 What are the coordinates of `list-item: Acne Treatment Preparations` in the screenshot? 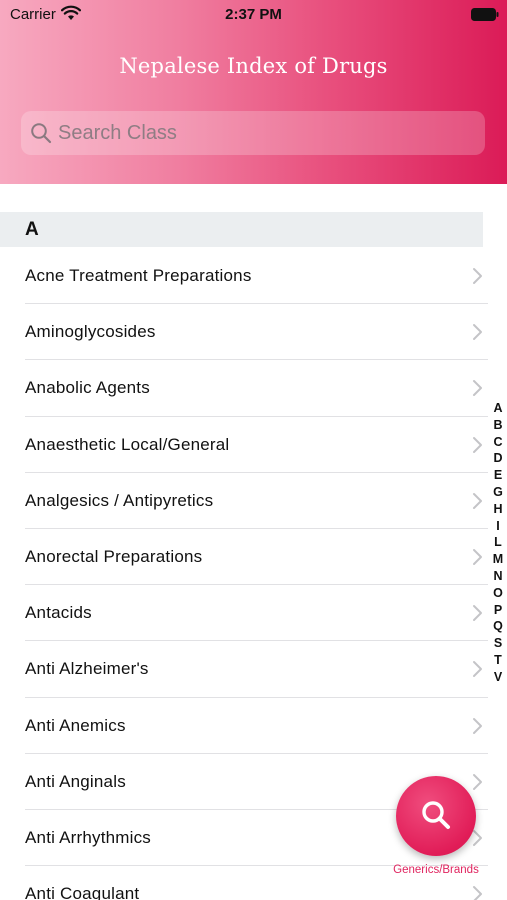 It's located at (253, 276).